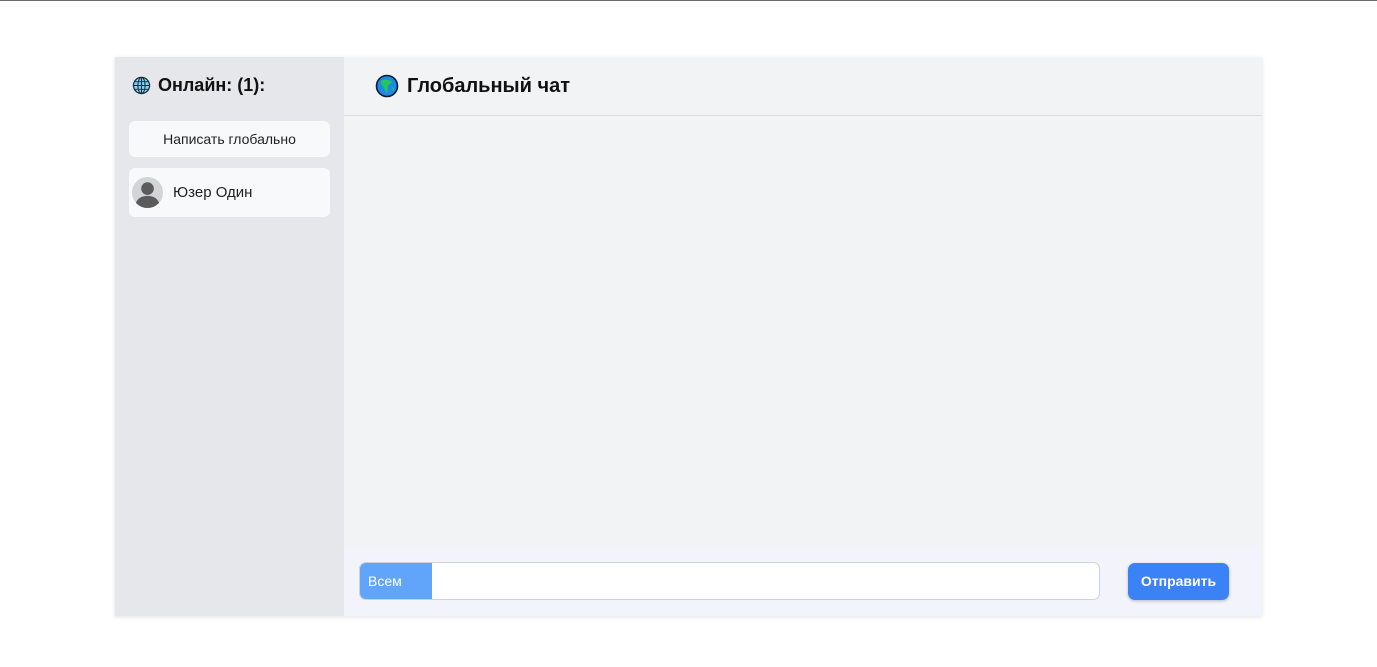 Image resolution: width=1377 pixels, height=667 pixels. I want to click on message-composer: Всем Отправить, so click(803, 581).